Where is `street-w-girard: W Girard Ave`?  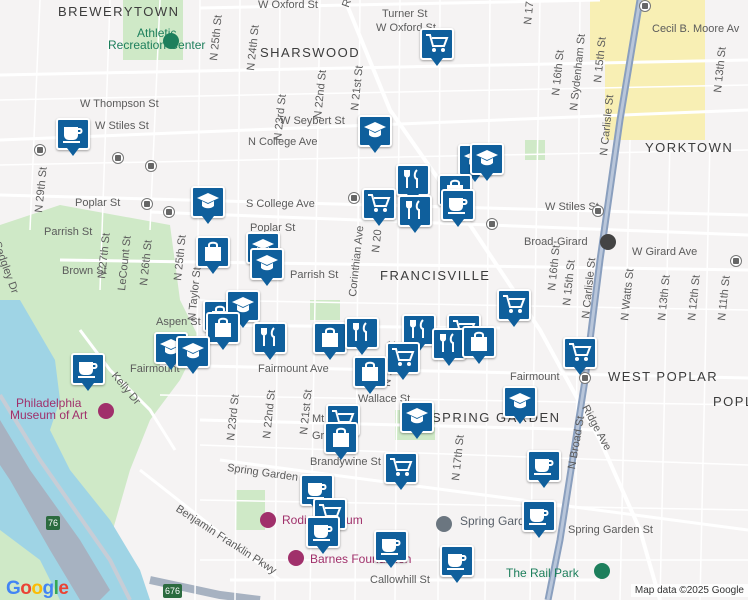 street-w-girard: W Girard Ave is located at coordinates (665, 252).